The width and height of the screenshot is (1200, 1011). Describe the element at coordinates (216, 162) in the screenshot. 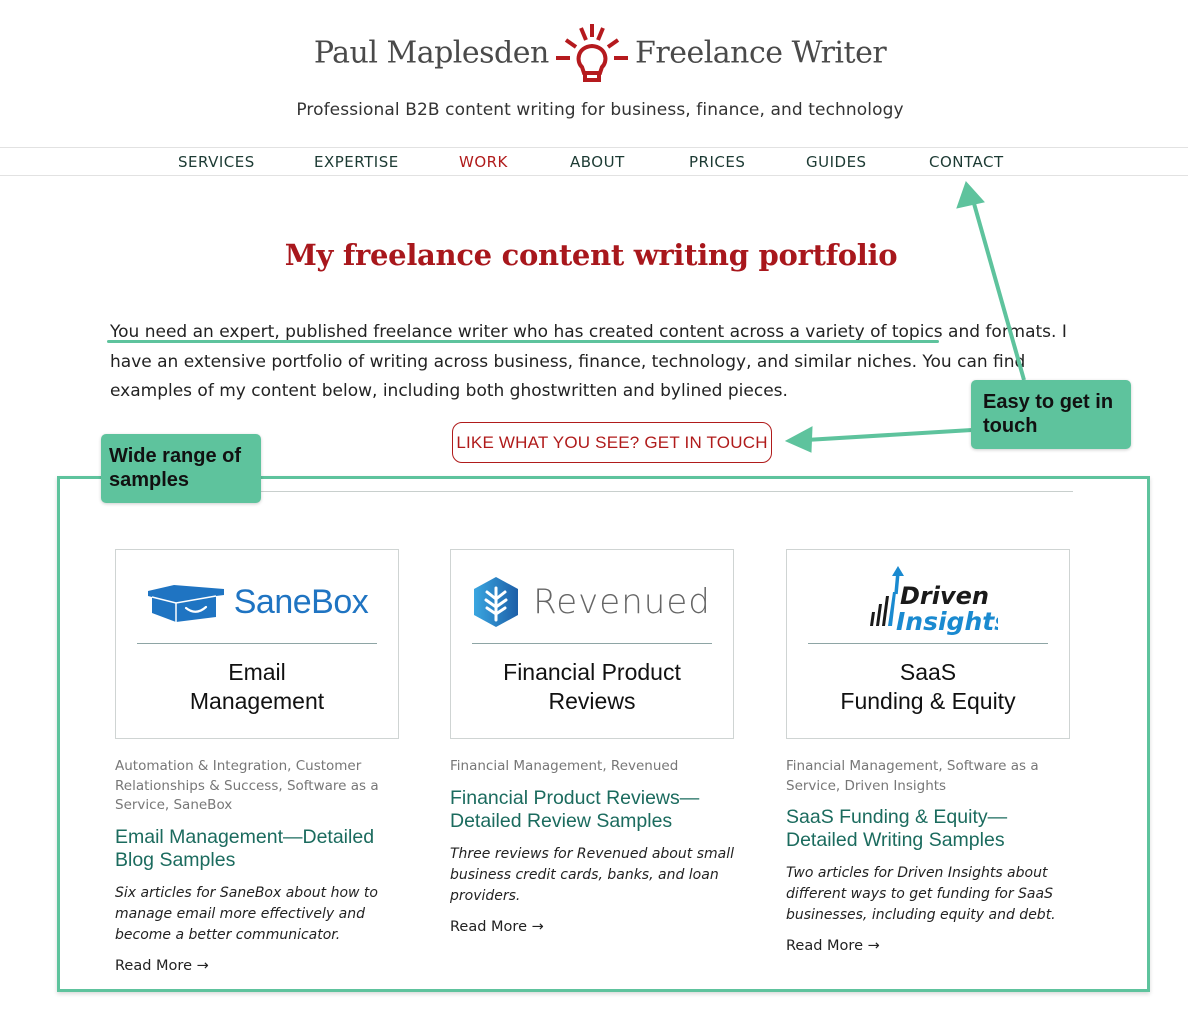

I see `nav-item-services: SERVICES` at that location.